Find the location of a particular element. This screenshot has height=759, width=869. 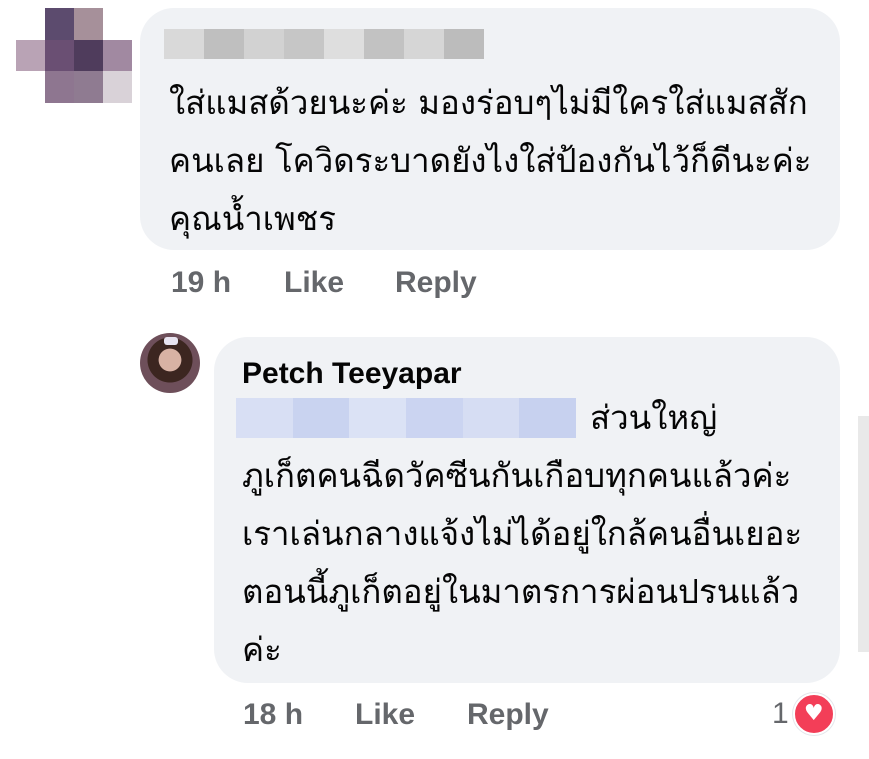

reply-author-name: Petch Teeyapar is located at coordinates (352, 374).